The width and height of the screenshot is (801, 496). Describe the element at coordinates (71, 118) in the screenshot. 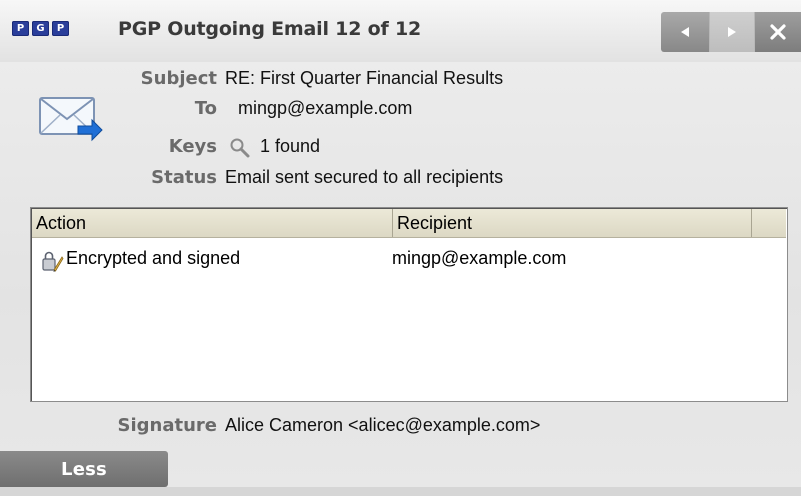

I see `envelope-send-icon` at that location.